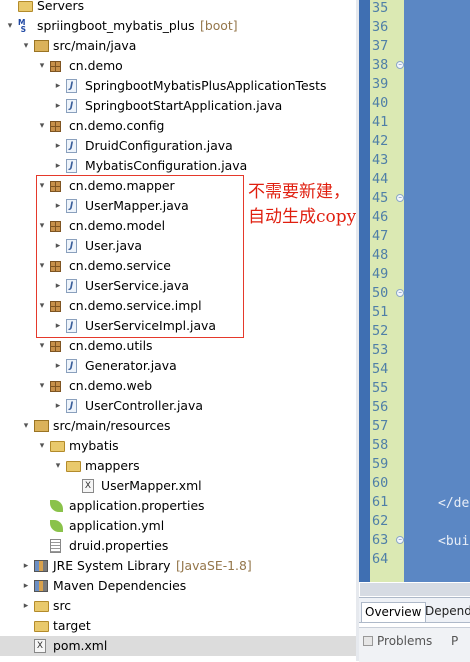  Describe the element at coordinates (131, 365) in the screenshot. I see `tree-item-label: Generator.java` at that location.